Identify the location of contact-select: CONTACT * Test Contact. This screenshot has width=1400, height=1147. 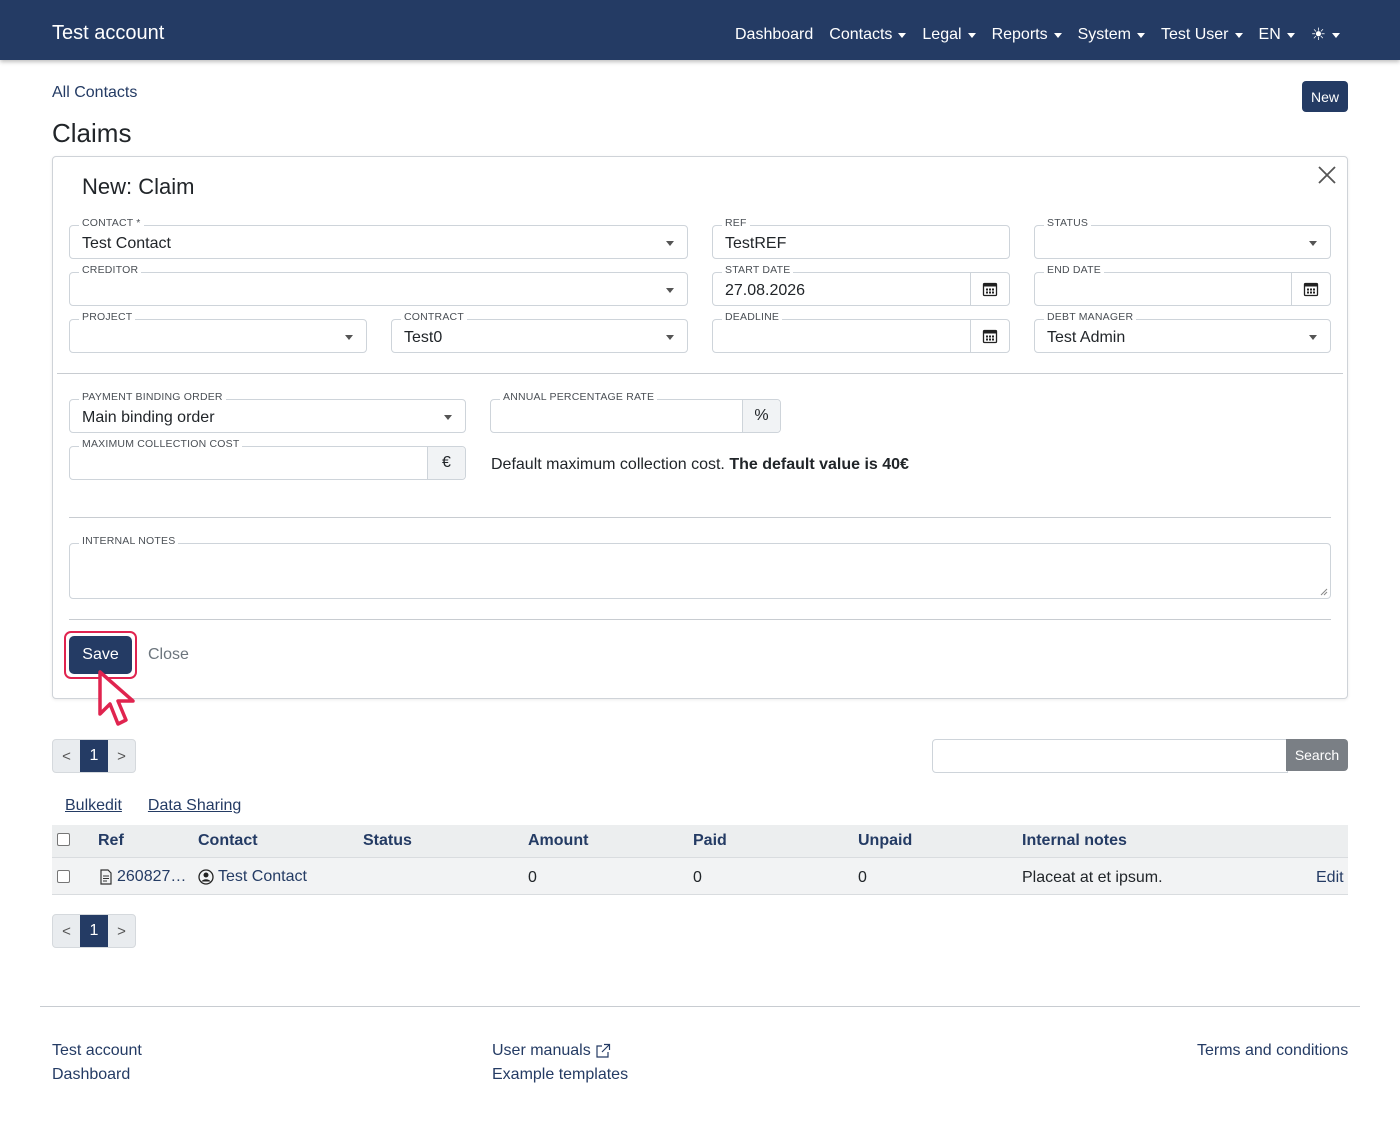
(378, 238).